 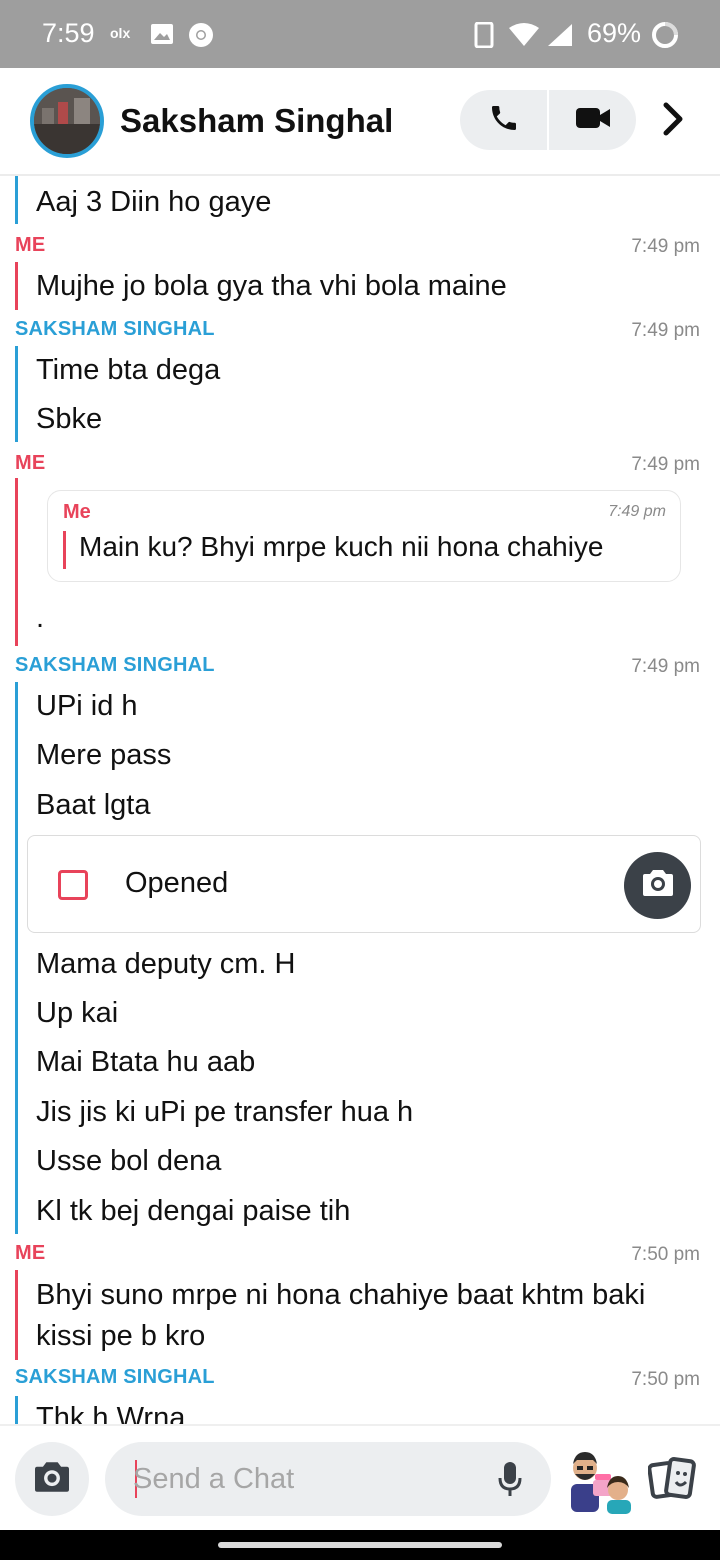 What do you see at coordinates (68, 33) in the screenshot?
I see `status-time: 7:59` at bounding box center [68, 33].